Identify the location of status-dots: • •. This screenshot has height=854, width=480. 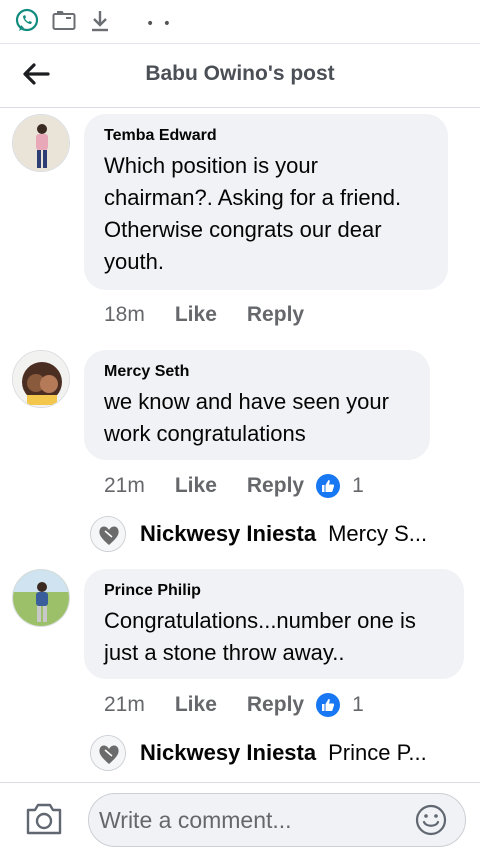
(159, 24).